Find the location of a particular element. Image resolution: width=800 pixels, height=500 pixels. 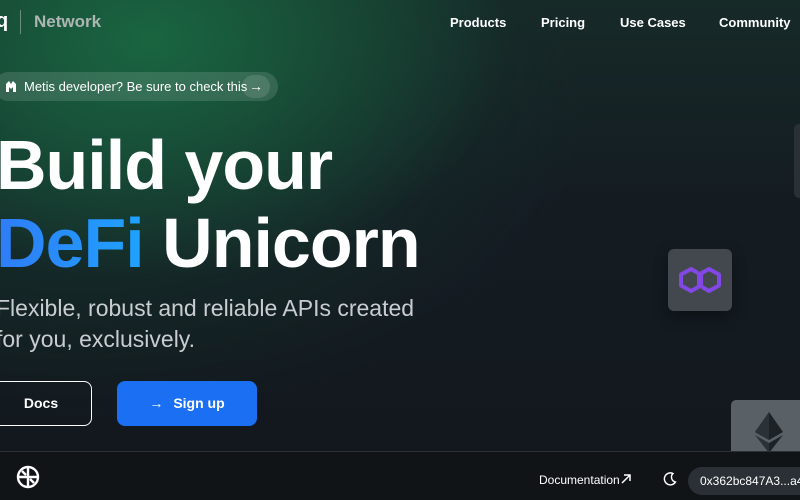

announcement-arrow-icon: → is located at coordinates (256, 86).